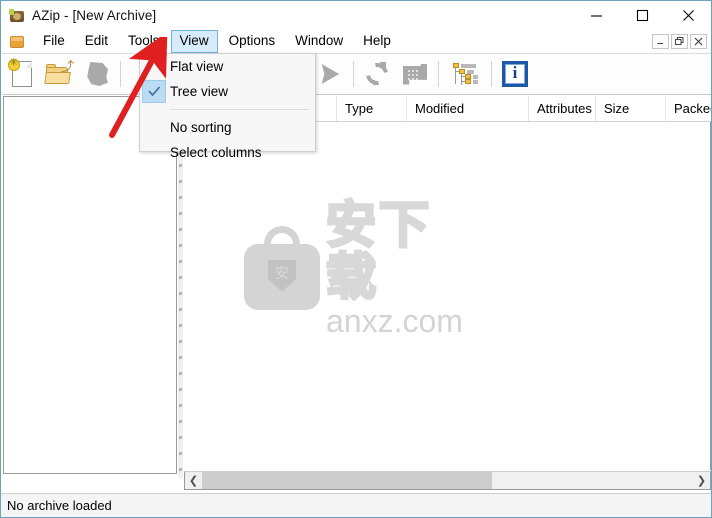 The width and height of the screenshot is (712, 518). I want to click on column-header-packed: Packed, so click(688, 108).